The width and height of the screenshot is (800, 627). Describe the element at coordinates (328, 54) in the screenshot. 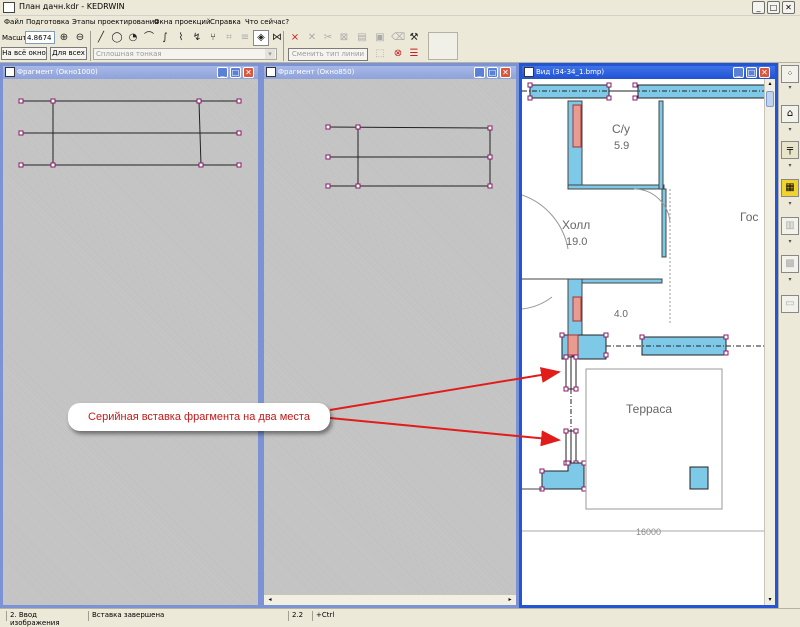

I see `change-line-type-button: Сменить тип линии` at that location.